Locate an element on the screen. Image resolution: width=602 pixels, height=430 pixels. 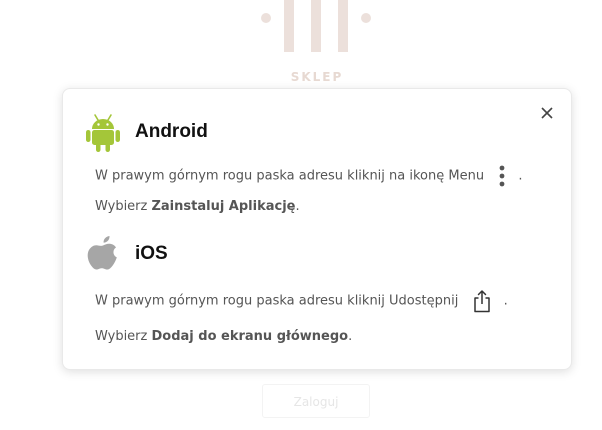
ios-step-2-suffix: . is located at coordinates (350, 336).